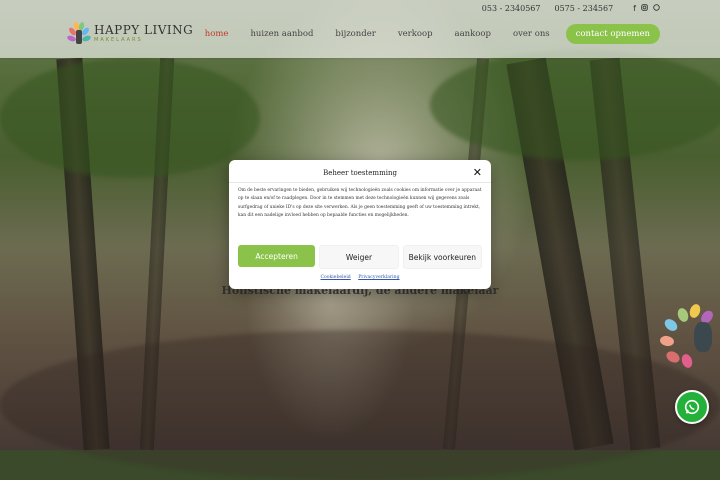  What do you see at coordinates (360, 182) in the screenshot?
I see `divider` at bounding box center [360, 182].